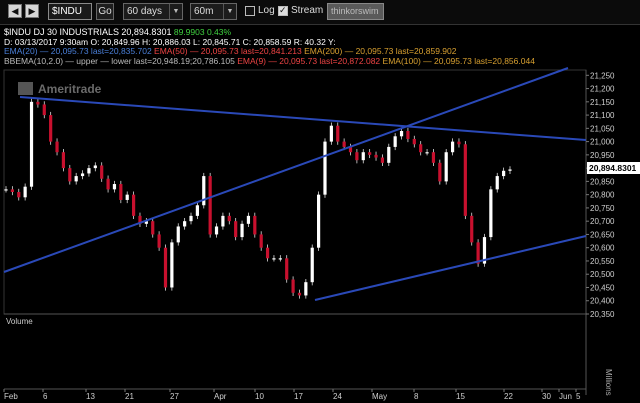 Image resolution: width=640 pixels, height=403 pixels. What do you see at coordinates (450, 268) in the screenshot?
I see `lower-trendline` at bounding box center [450, 268].